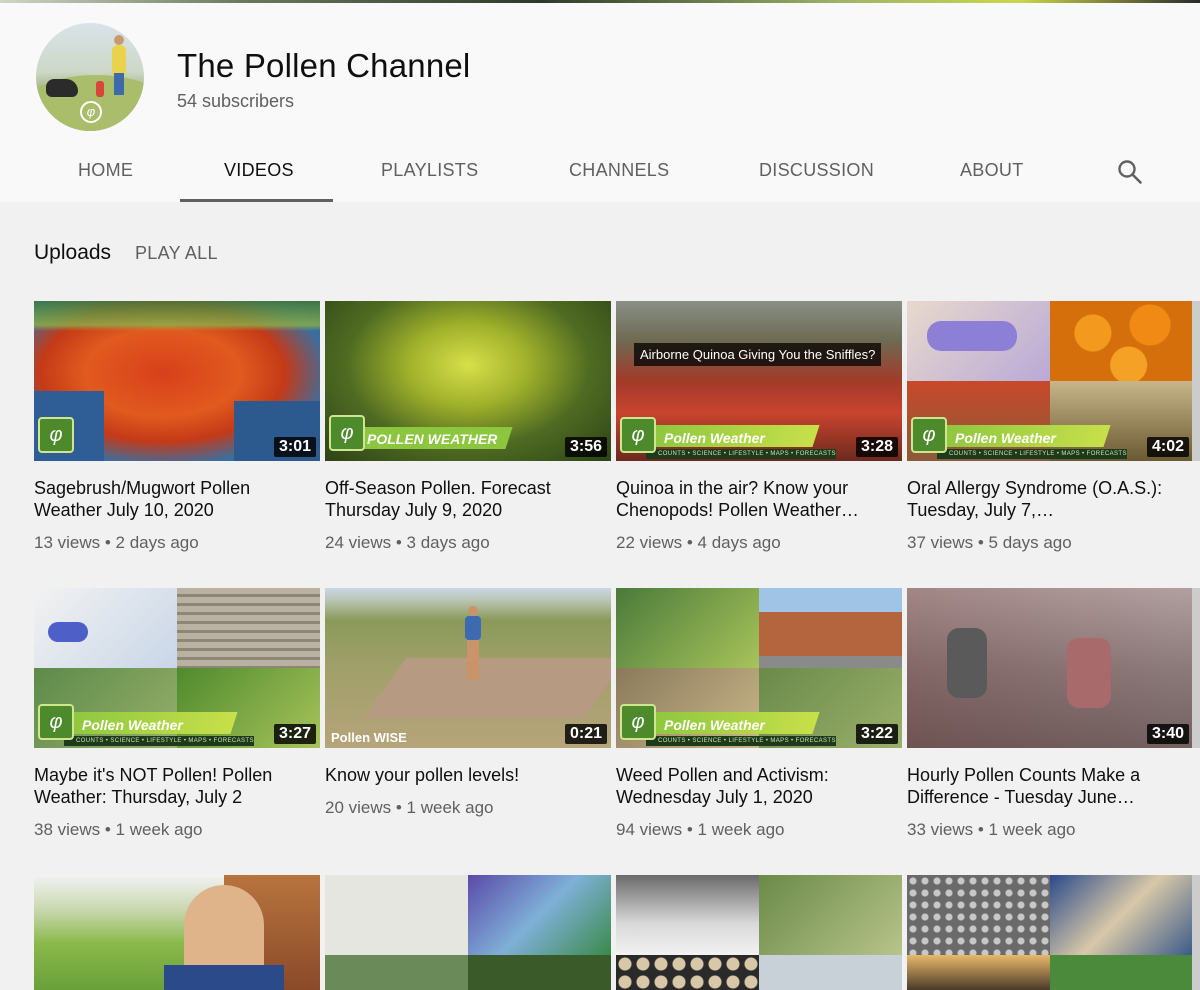 This screenshot has height=990, width=1200. I want to click on channel-avatar: φ, so click(90, 77).